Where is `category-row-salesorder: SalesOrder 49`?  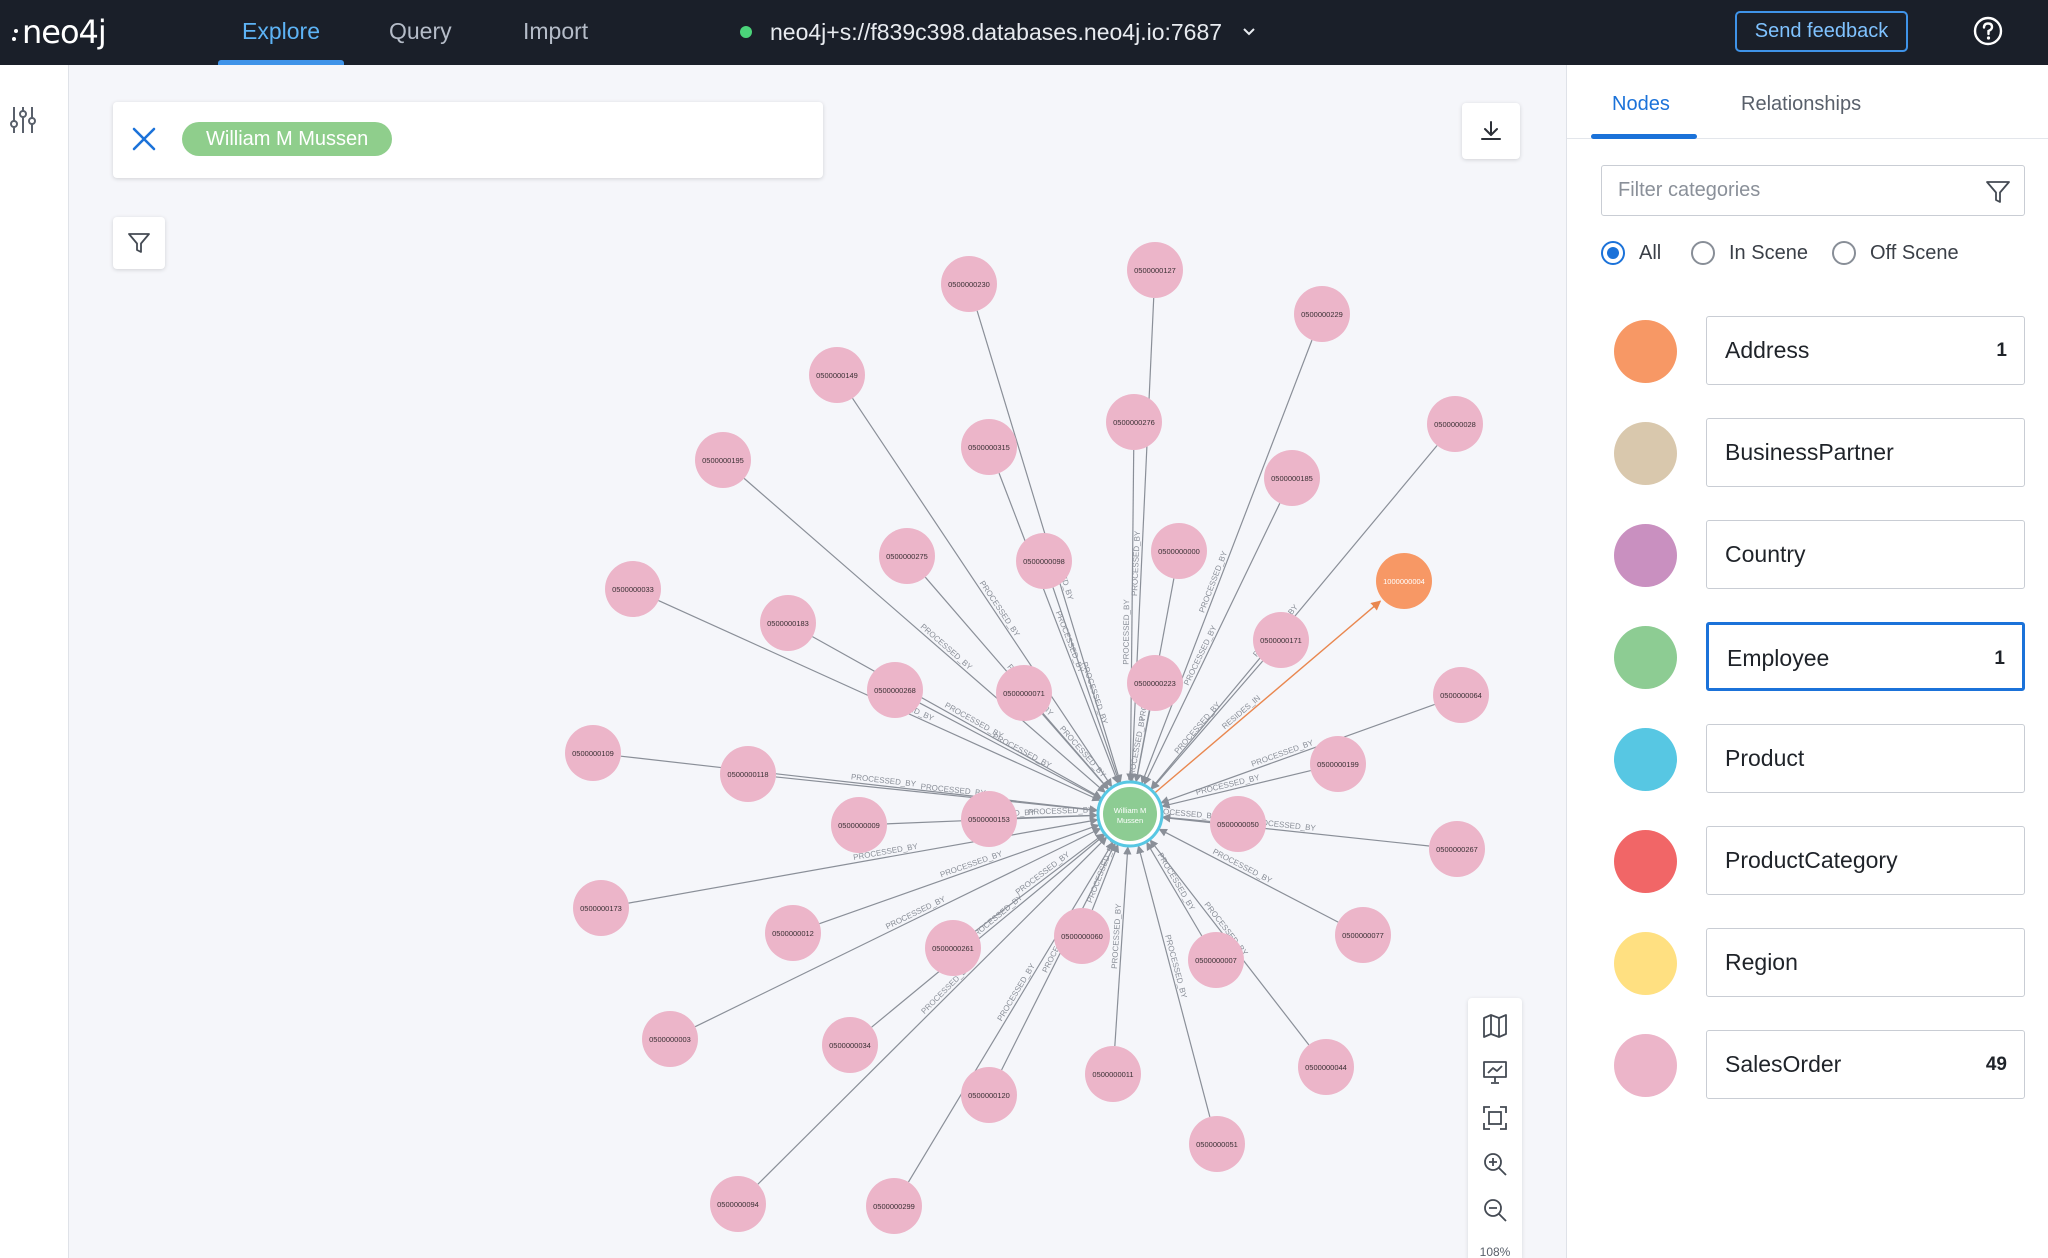 category-row-salesorder: SalesOrder 49 is located at coordinates (1807, 1065).